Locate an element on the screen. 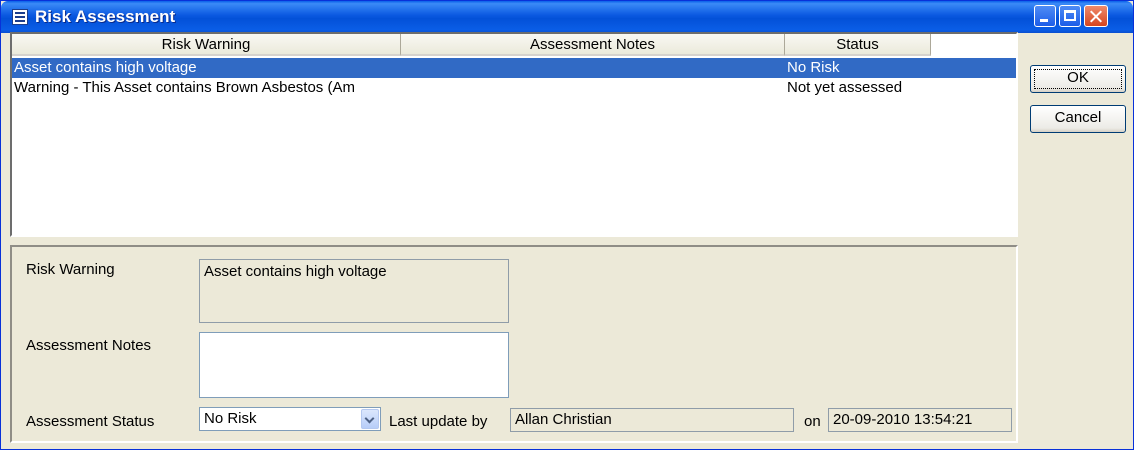  assessment-status-label: Assessment Status is located at coordinates (90, 421).